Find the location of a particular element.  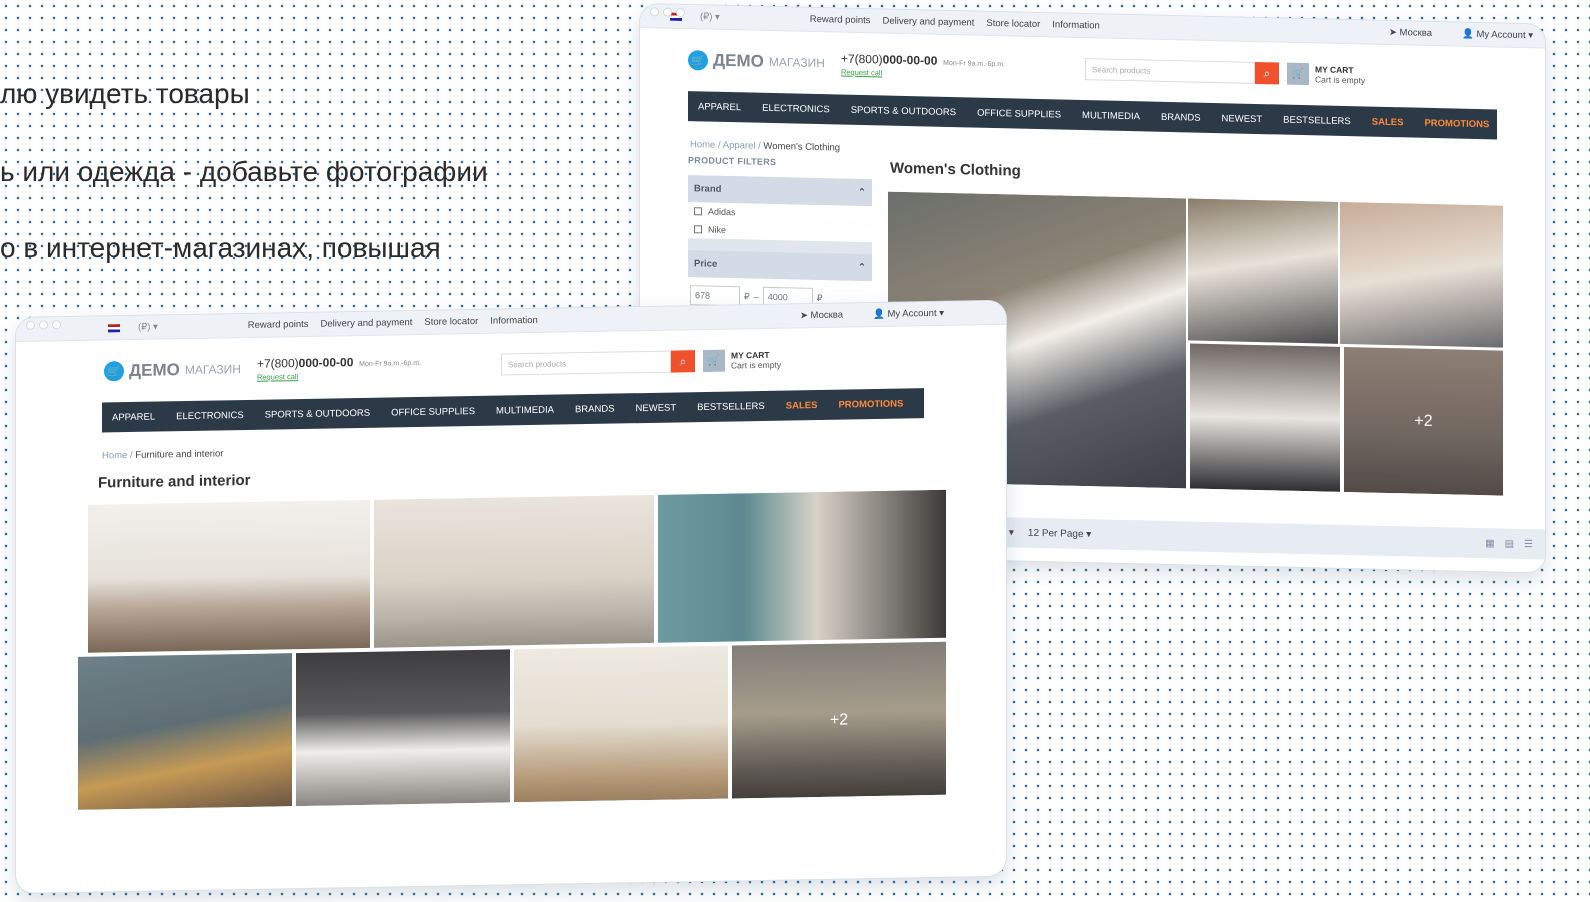

page-title: Furniture and interior is located at coordinates (174, 481).